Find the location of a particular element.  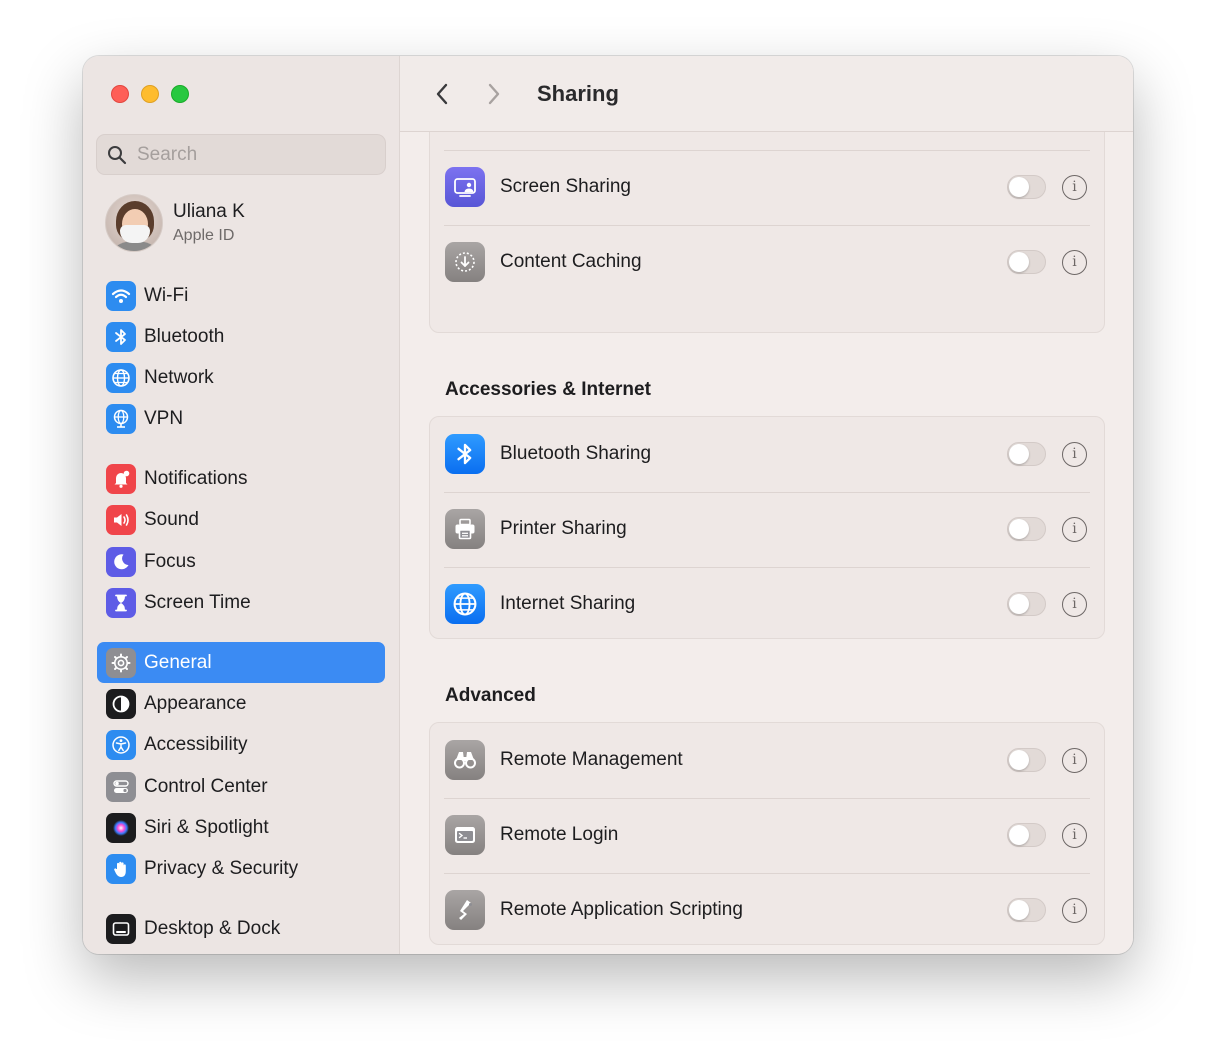

sidebar-item-control-center: Control Center is located at coordinates (241, 786).